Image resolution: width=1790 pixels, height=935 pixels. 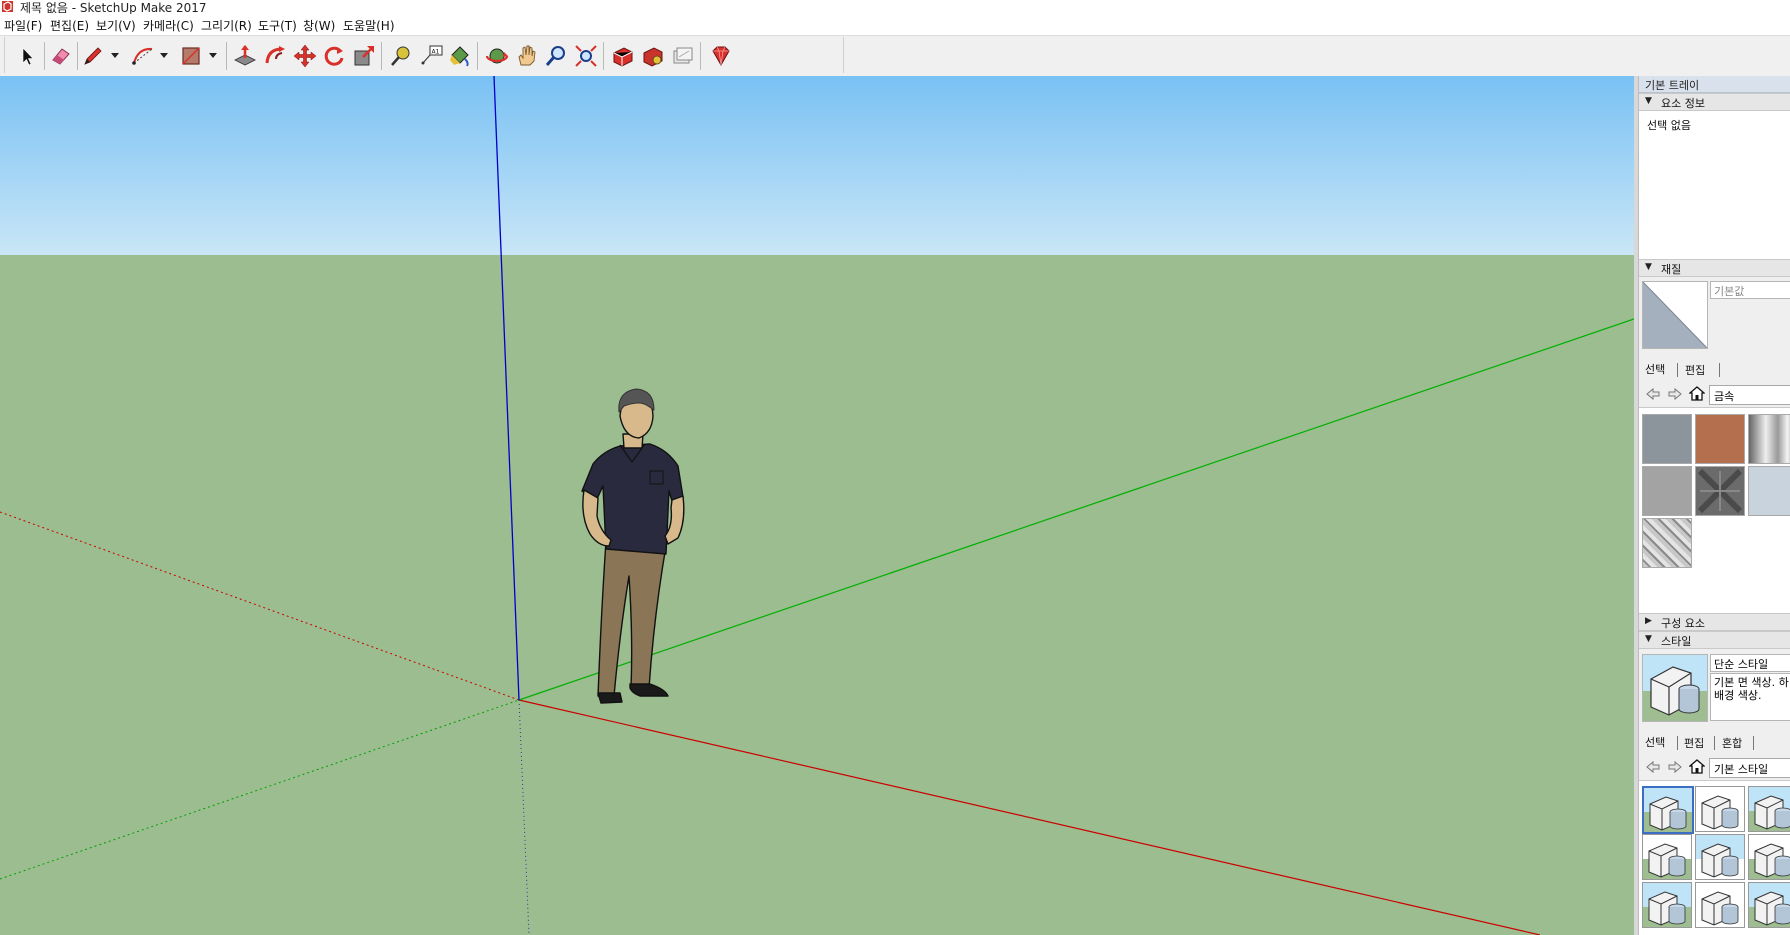 I want to click on metal-gray-swatch, so click(x=1667, y=439).